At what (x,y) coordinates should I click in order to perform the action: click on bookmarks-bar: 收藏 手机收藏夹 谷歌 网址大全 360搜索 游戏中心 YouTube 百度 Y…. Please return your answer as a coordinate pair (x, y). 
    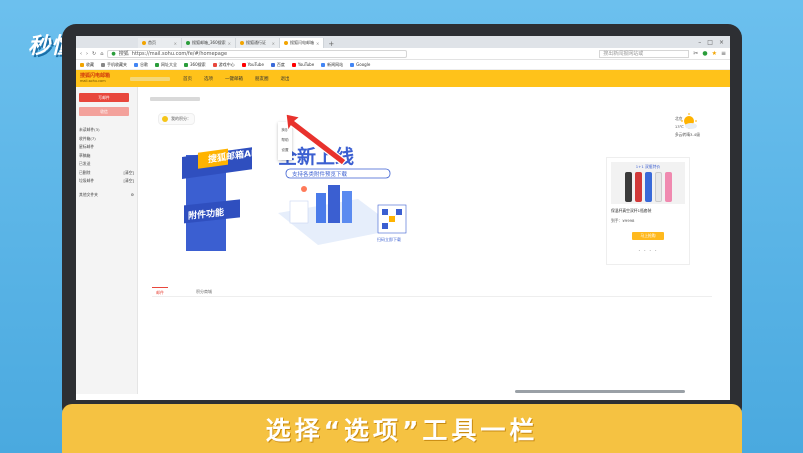
    Looking at the image, I should click on (403, 65).